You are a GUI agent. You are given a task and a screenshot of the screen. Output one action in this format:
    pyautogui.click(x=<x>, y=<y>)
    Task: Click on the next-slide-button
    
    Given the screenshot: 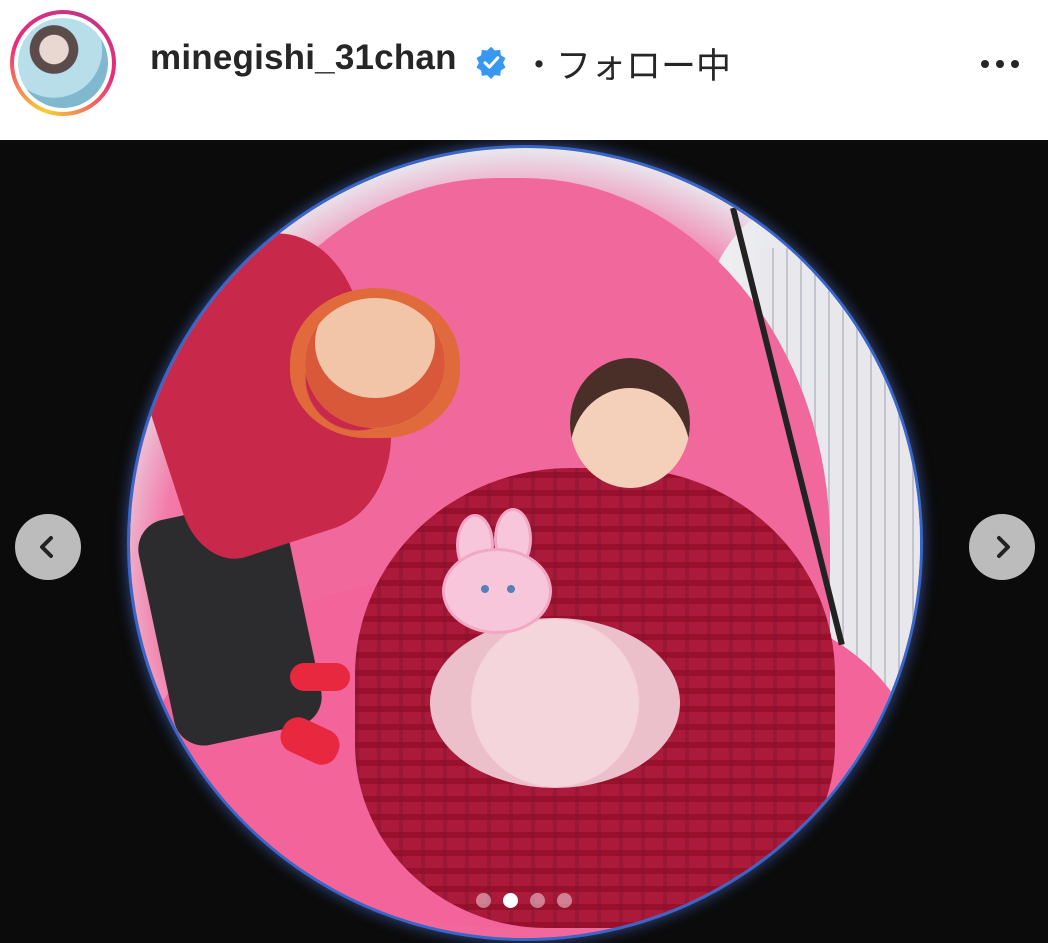 What is the action you would take?
    pyautogui.click(x=1002, y=547)
    